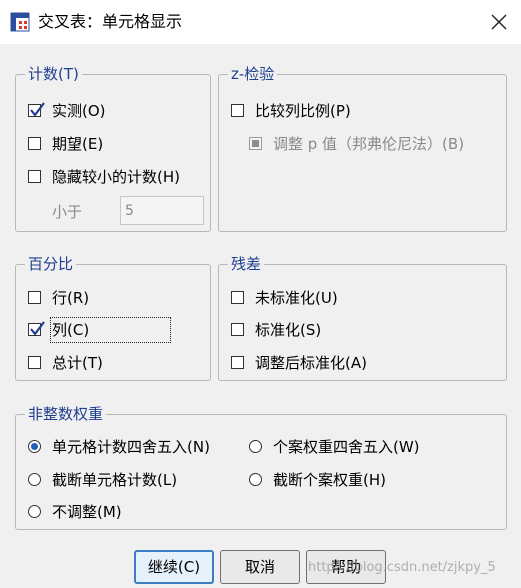 This screenshot has height=588, width=521. What do you see at coordinates (87, 512) in the screenshot?
I see `no-adjust-label: 不调整(M)` at bounding box center [87, 512].